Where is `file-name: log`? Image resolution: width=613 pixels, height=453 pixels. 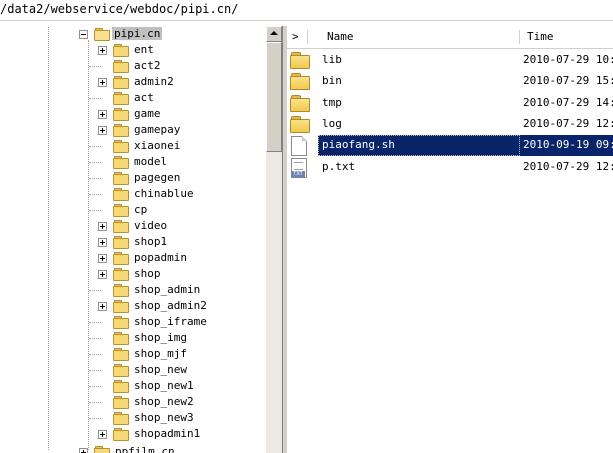
file-name: log is located at coordinates (332, 123).